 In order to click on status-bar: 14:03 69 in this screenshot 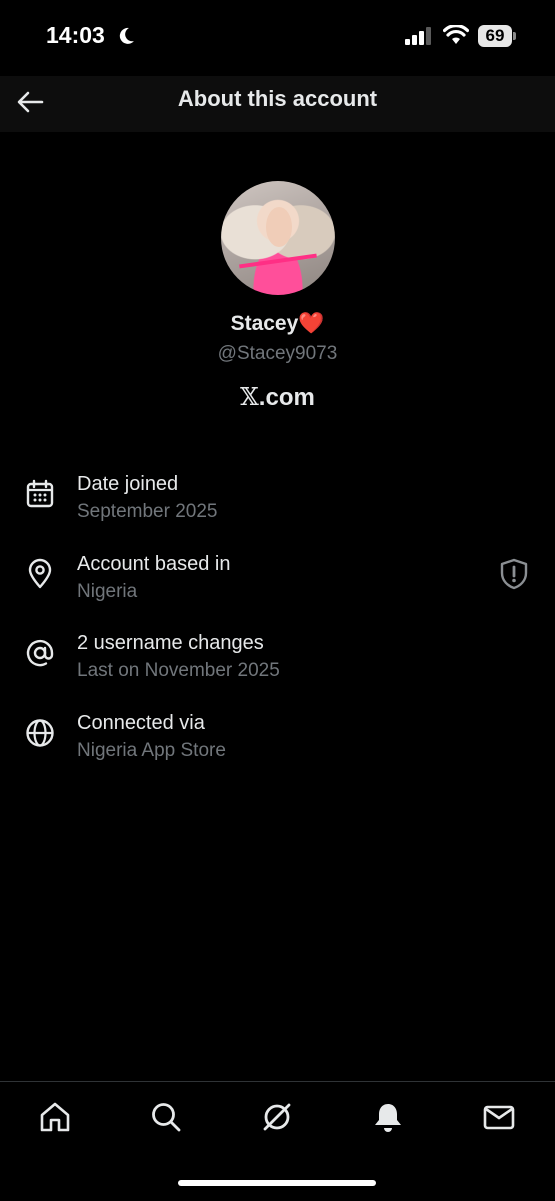, I will do `click(277, 38)`.